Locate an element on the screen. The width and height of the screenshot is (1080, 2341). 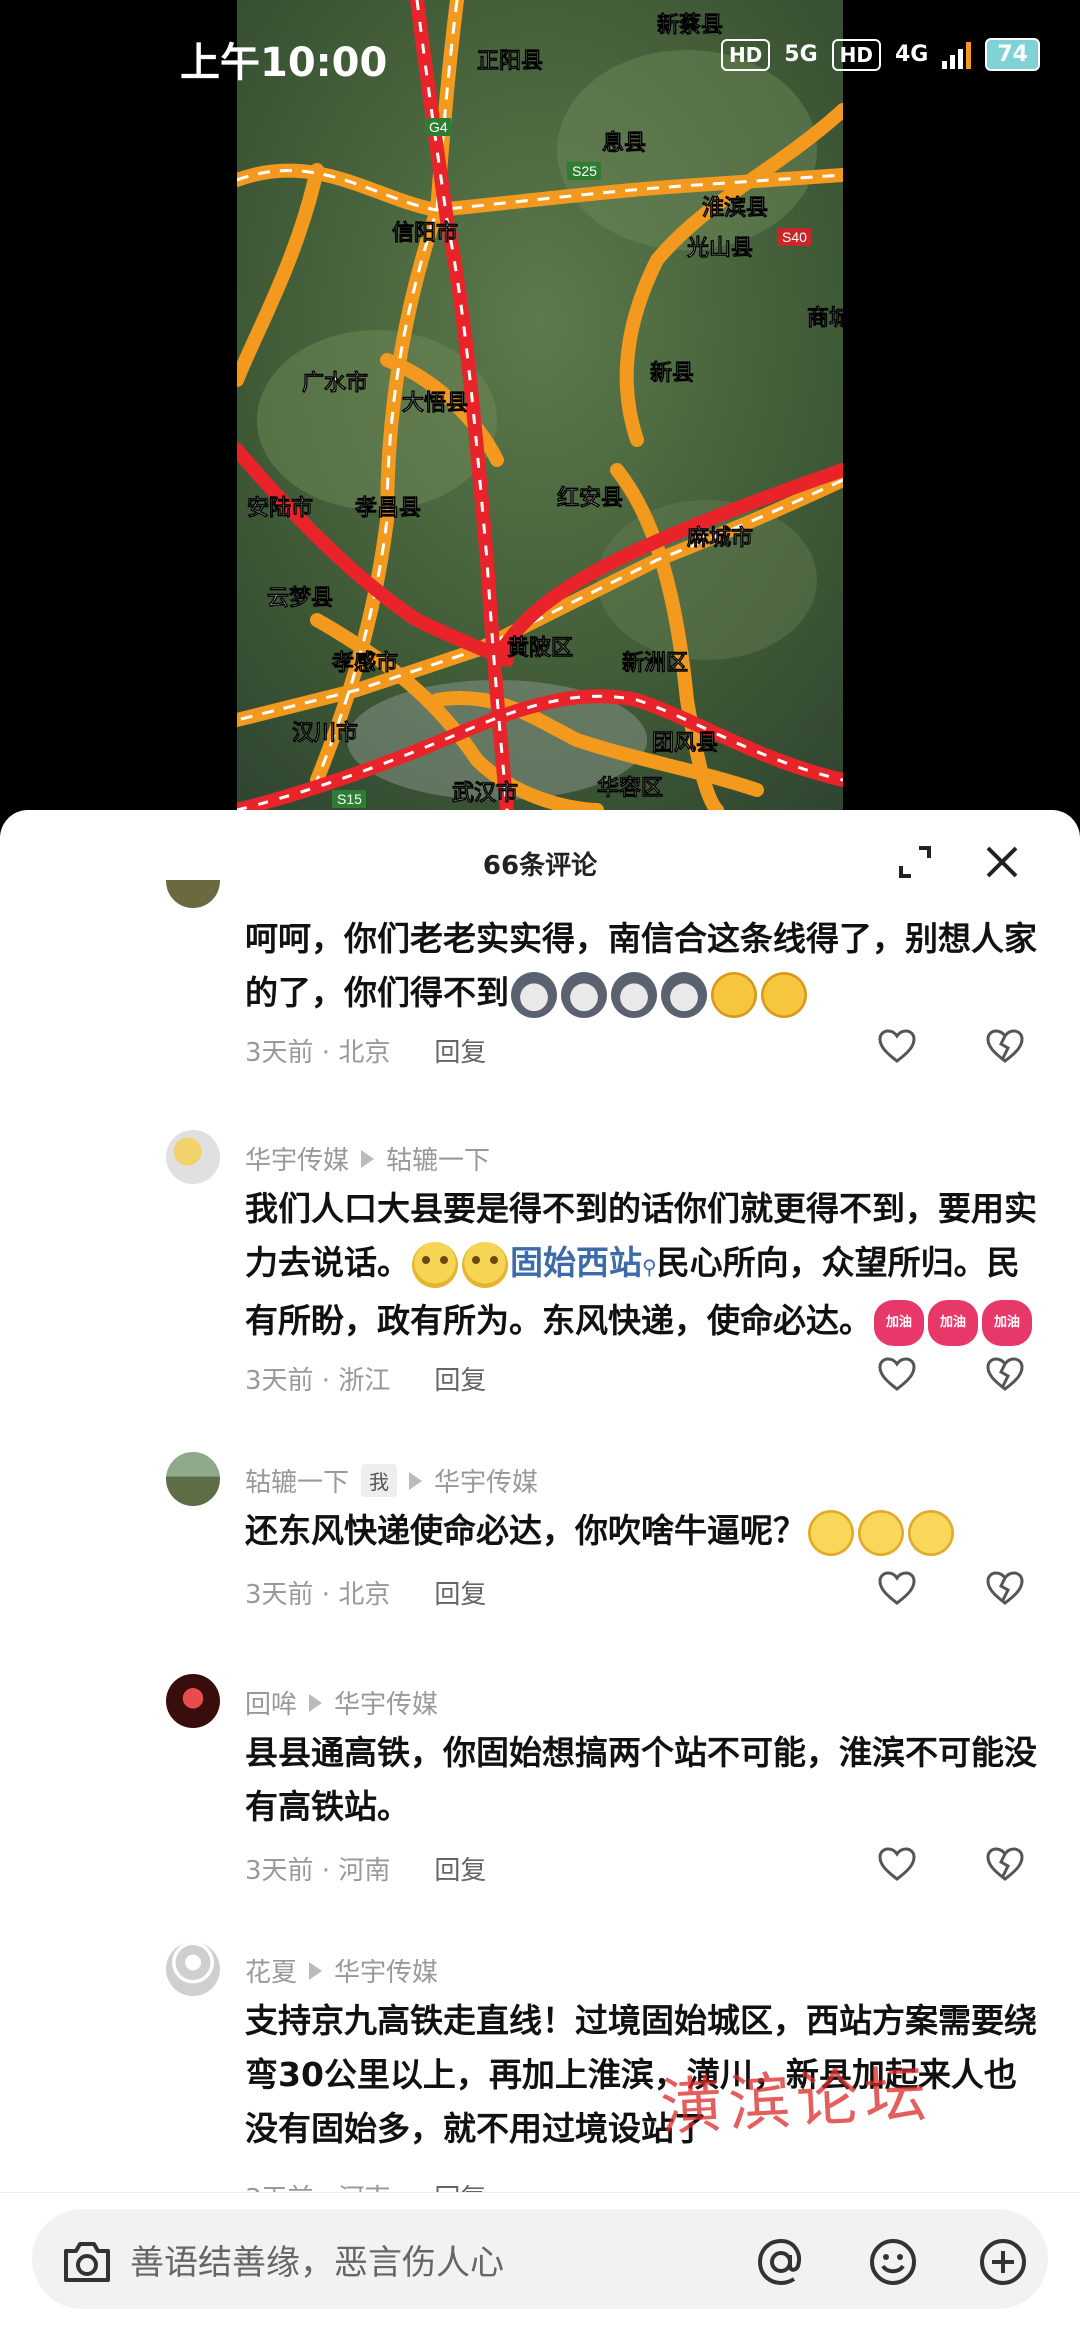
map-label: 孝昌县 is located at coordinates (387, 507).